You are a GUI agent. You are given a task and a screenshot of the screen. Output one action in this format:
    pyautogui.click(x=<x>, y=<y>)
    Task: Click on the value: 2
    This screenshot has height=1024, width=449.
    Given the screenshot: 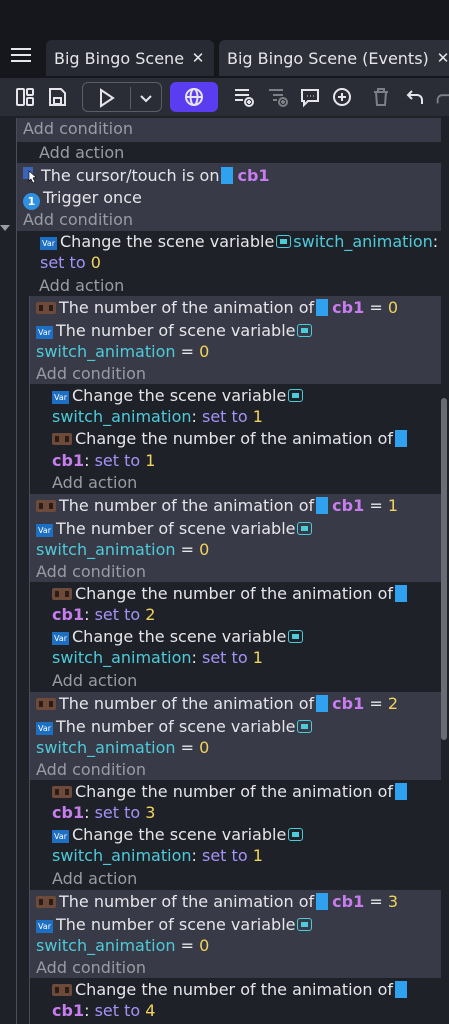 What is the action you would take?
    pyautogui.click(x=393, y=703)
    